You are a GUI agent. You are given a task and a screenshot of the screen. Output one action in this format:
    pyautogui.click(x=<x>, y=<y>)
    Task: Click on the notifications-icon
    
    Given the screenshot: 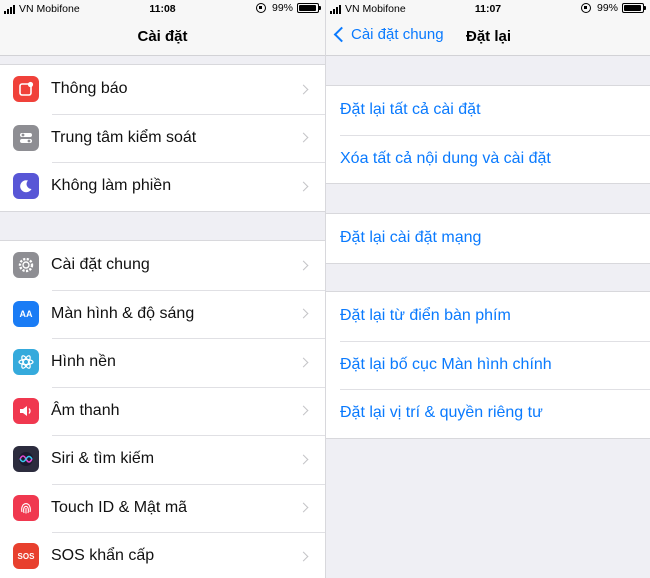 What is the action you would take?
    pyautogui.click(x=26, y=89)
    